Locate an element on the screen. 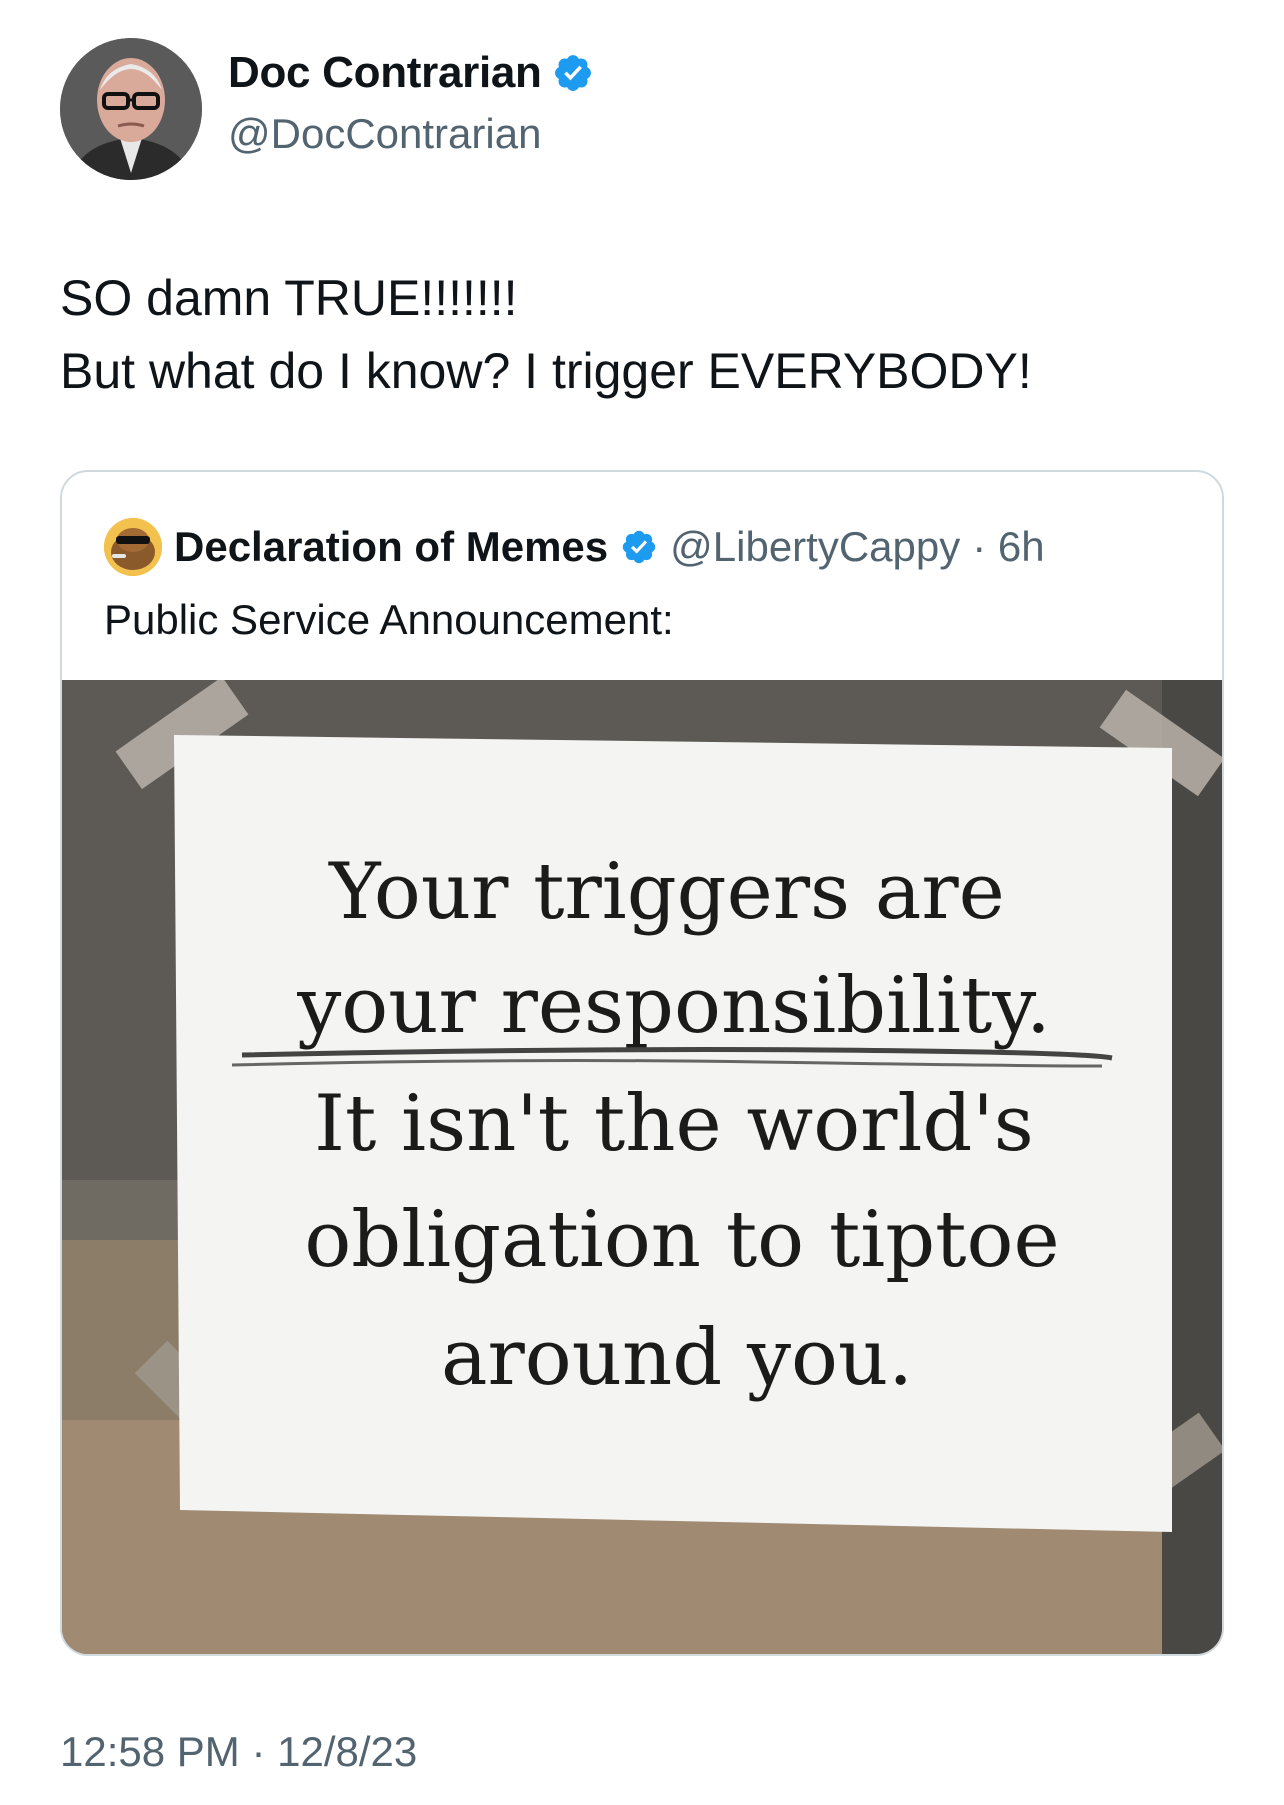  tweet-text-line-2: But what do I know? I trigger EVERYBODY! is located at coordinates (546, 371).